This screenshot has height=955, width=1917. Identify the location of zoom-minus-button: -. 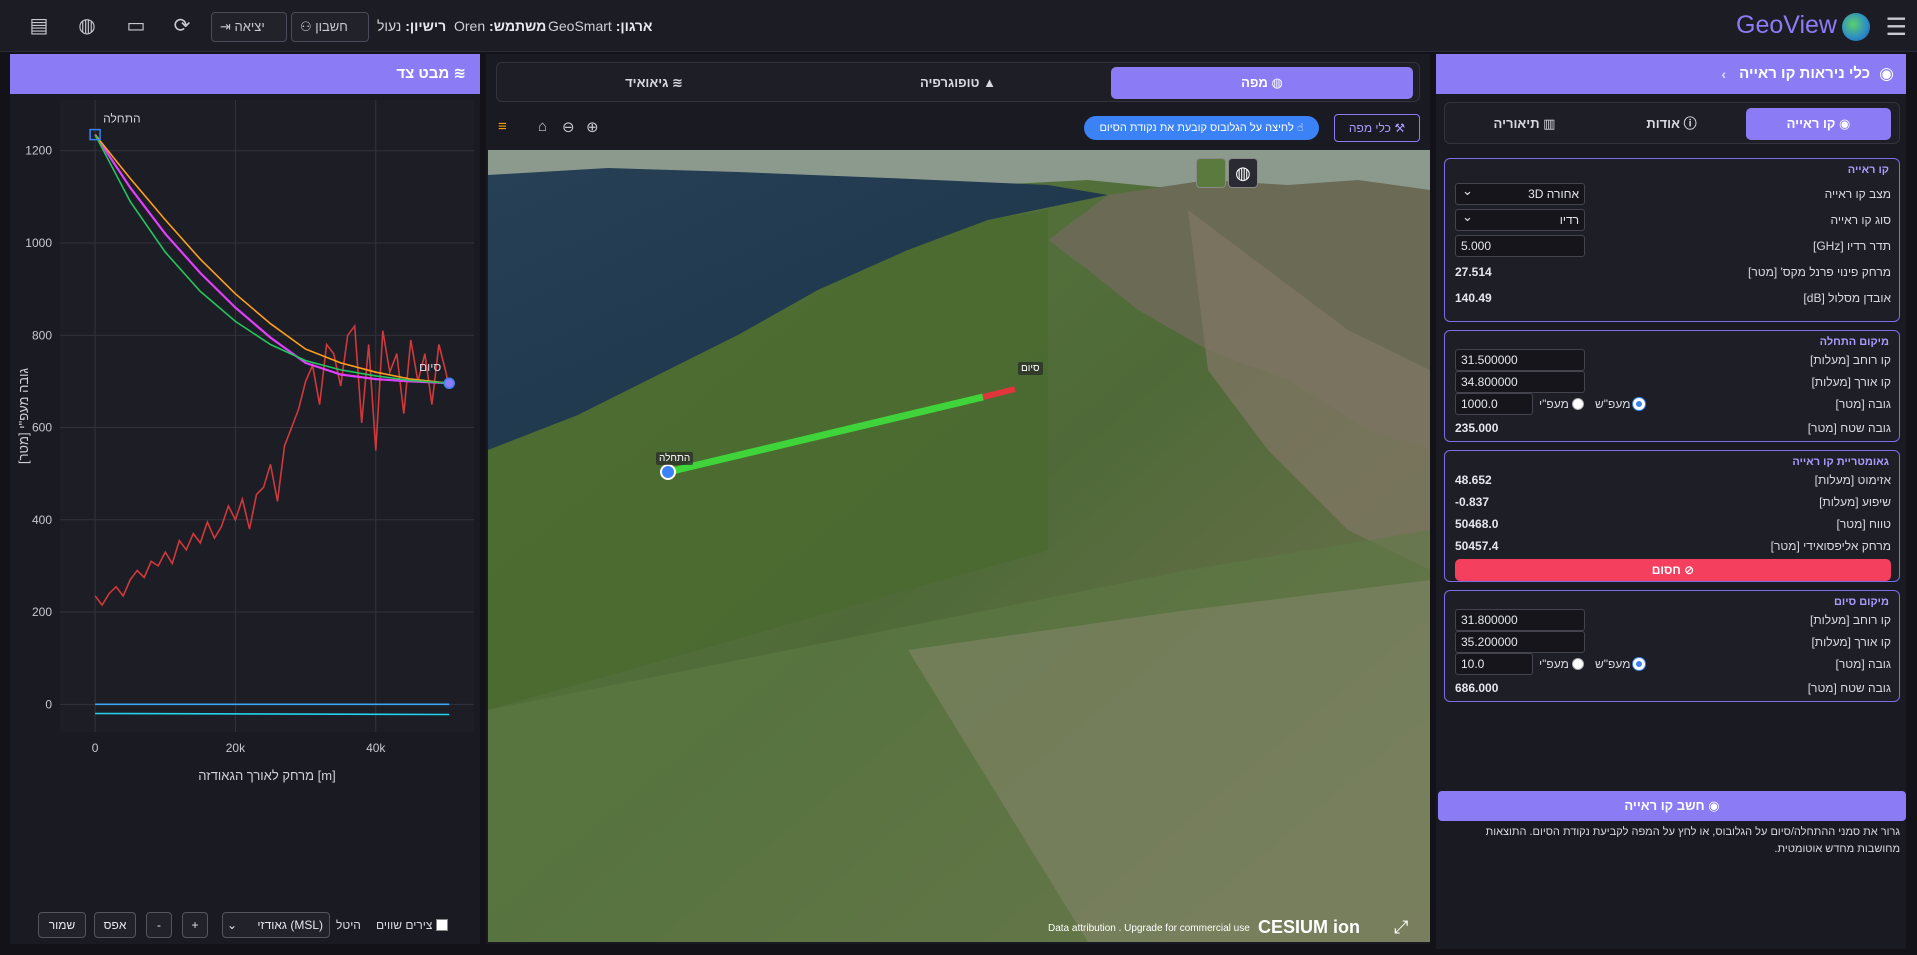
(159, 925).